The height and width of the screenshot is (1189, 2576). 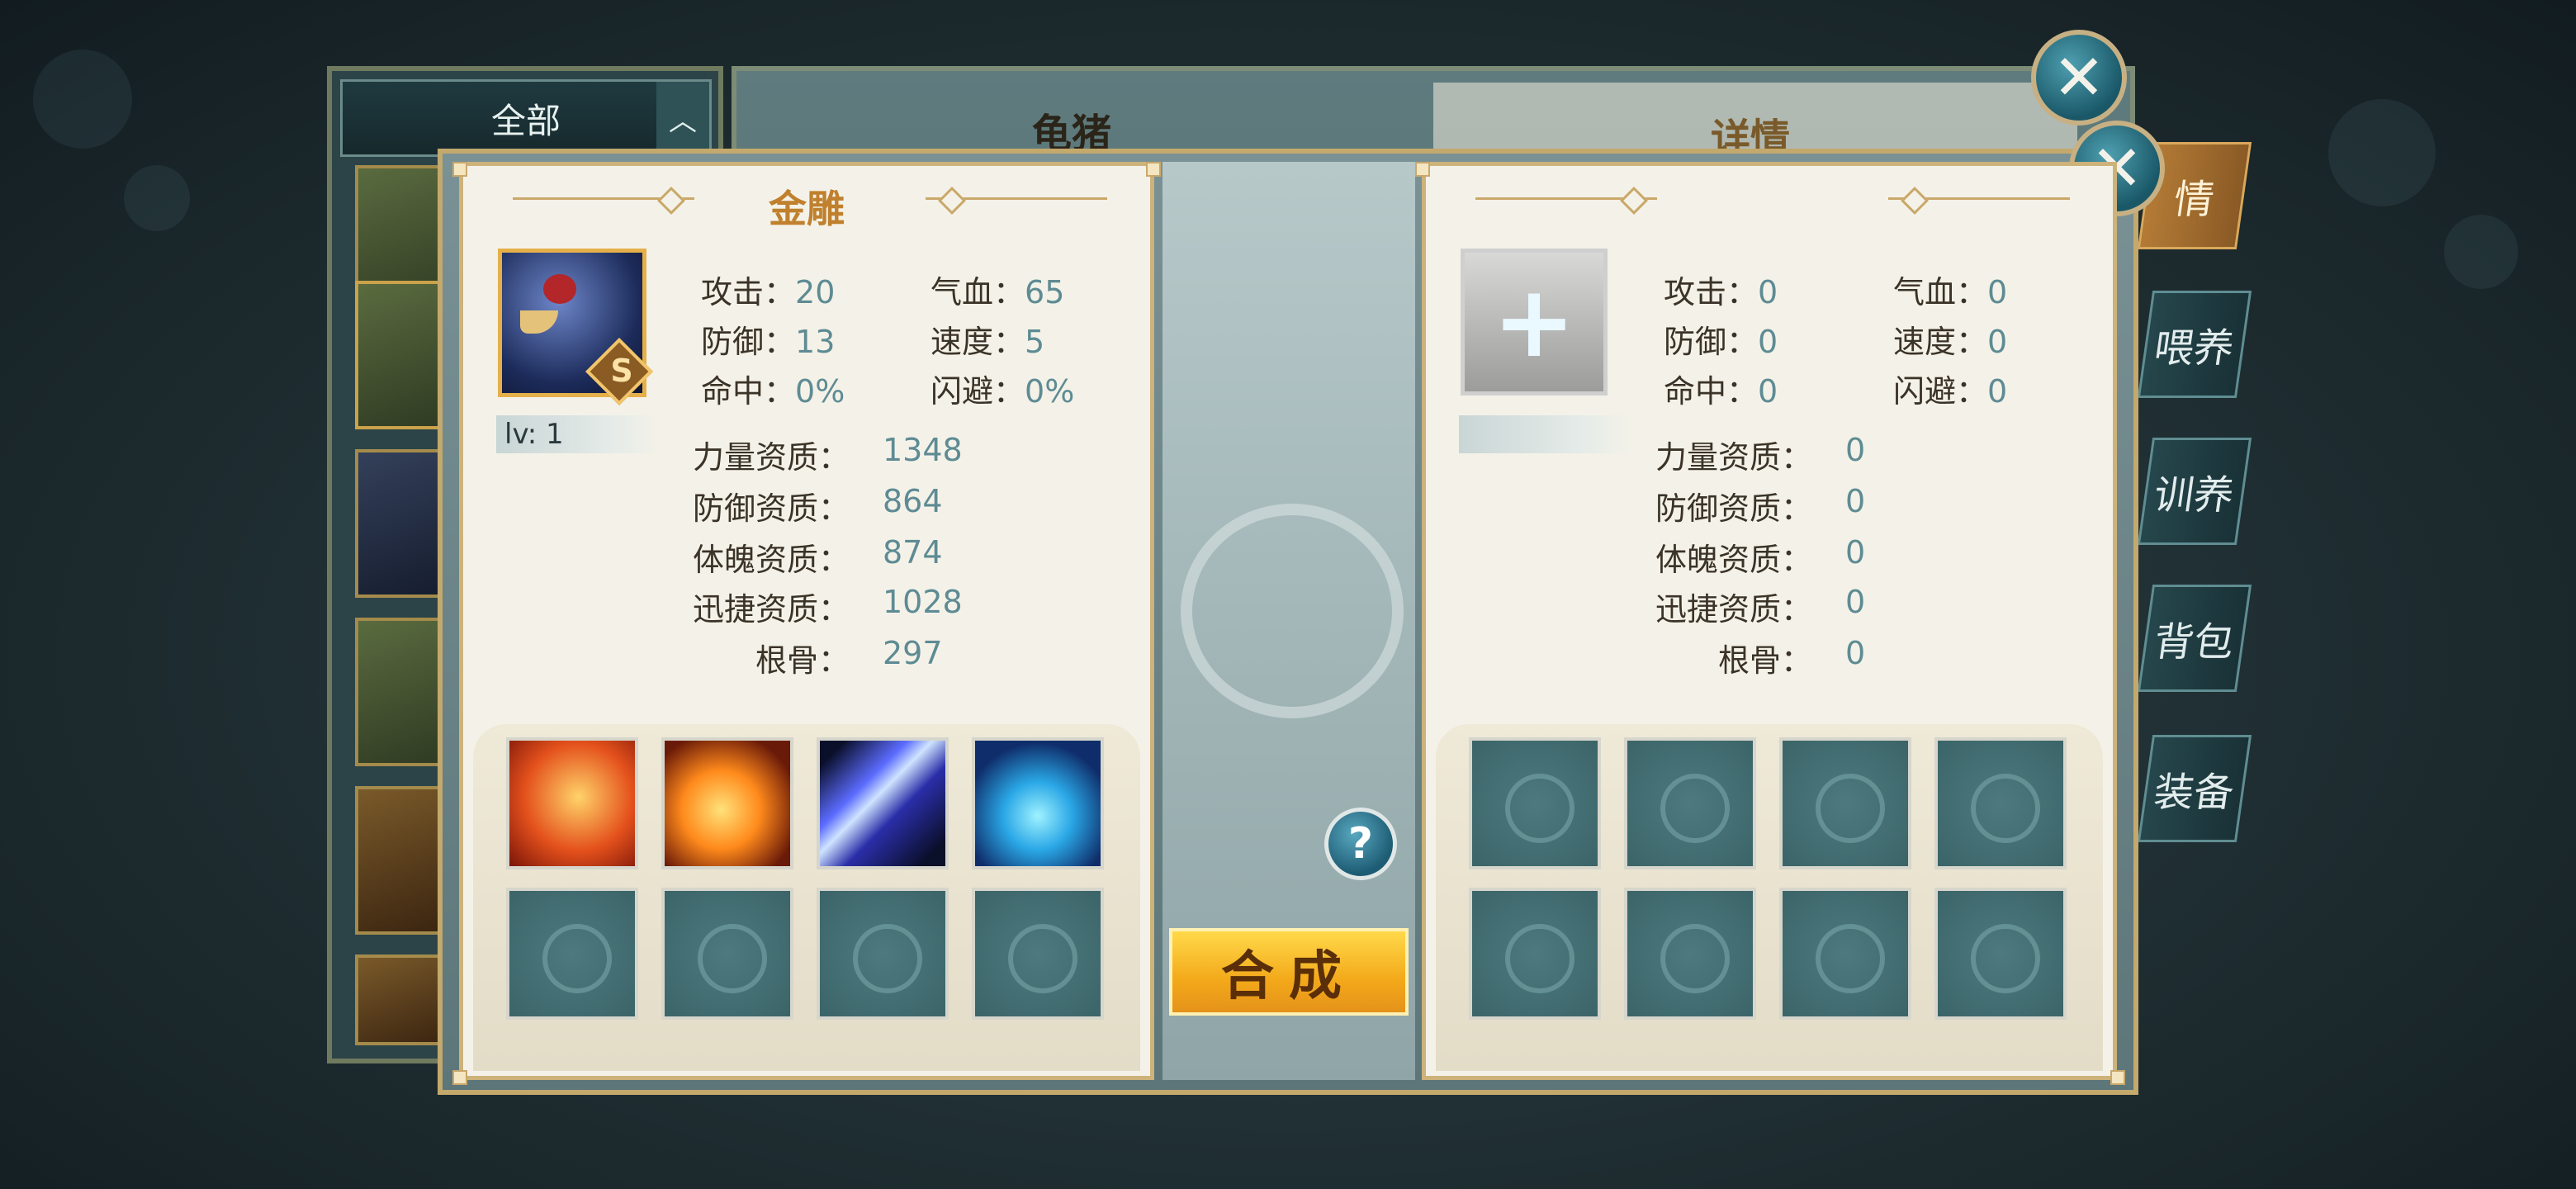 I want to click on aptitude-agility-value: 0, so click(x=1855, y=602).